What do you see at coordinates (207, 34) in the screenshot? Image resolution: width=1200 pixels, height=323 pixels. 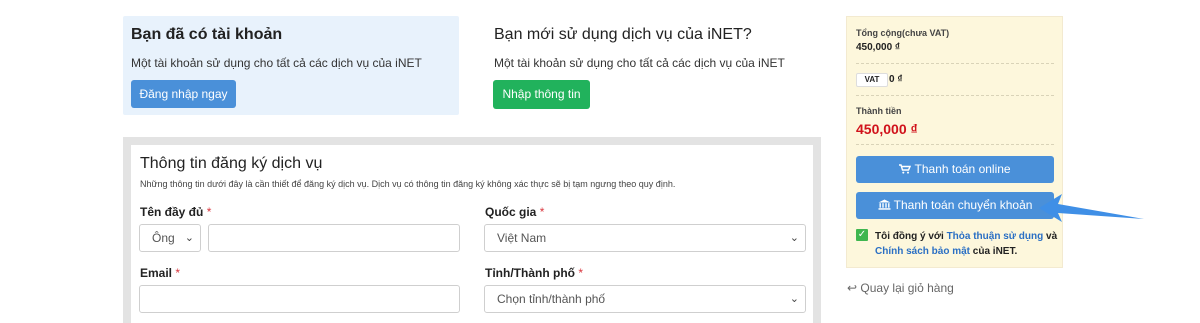 I see `login-panel-title: Bạn đã có tài khoản` at bounding box center [207, 34].